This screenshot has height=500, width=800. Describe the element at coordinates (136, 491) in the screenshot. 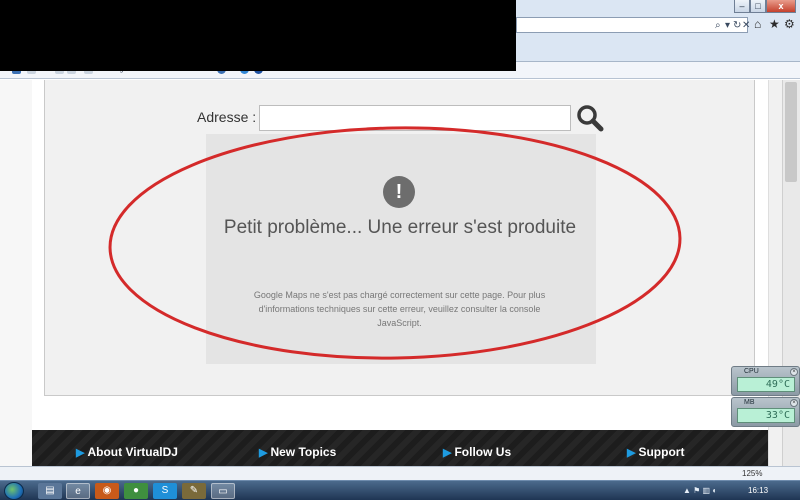

I see `app-taskbar-icon: ●` at that location.